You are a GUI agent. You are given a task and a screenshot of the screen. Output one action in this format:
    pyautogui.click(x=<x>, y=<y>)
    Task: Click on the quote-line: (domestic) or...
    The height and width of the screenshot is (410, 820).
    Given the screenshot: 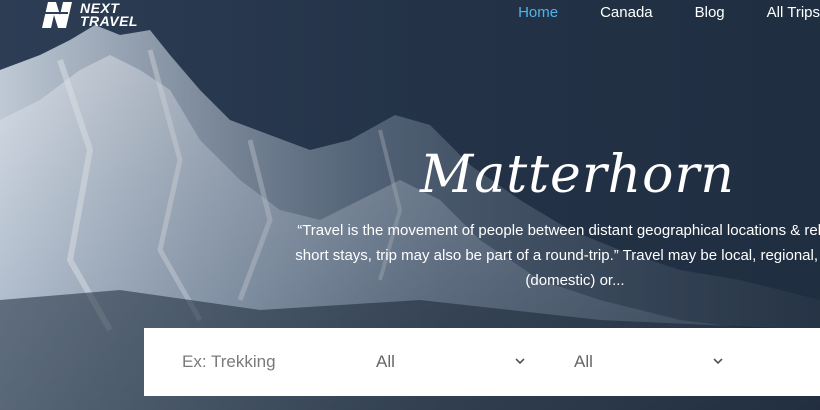 What is the action you would take?
    pyautogui.click(x=575, y=280)
    